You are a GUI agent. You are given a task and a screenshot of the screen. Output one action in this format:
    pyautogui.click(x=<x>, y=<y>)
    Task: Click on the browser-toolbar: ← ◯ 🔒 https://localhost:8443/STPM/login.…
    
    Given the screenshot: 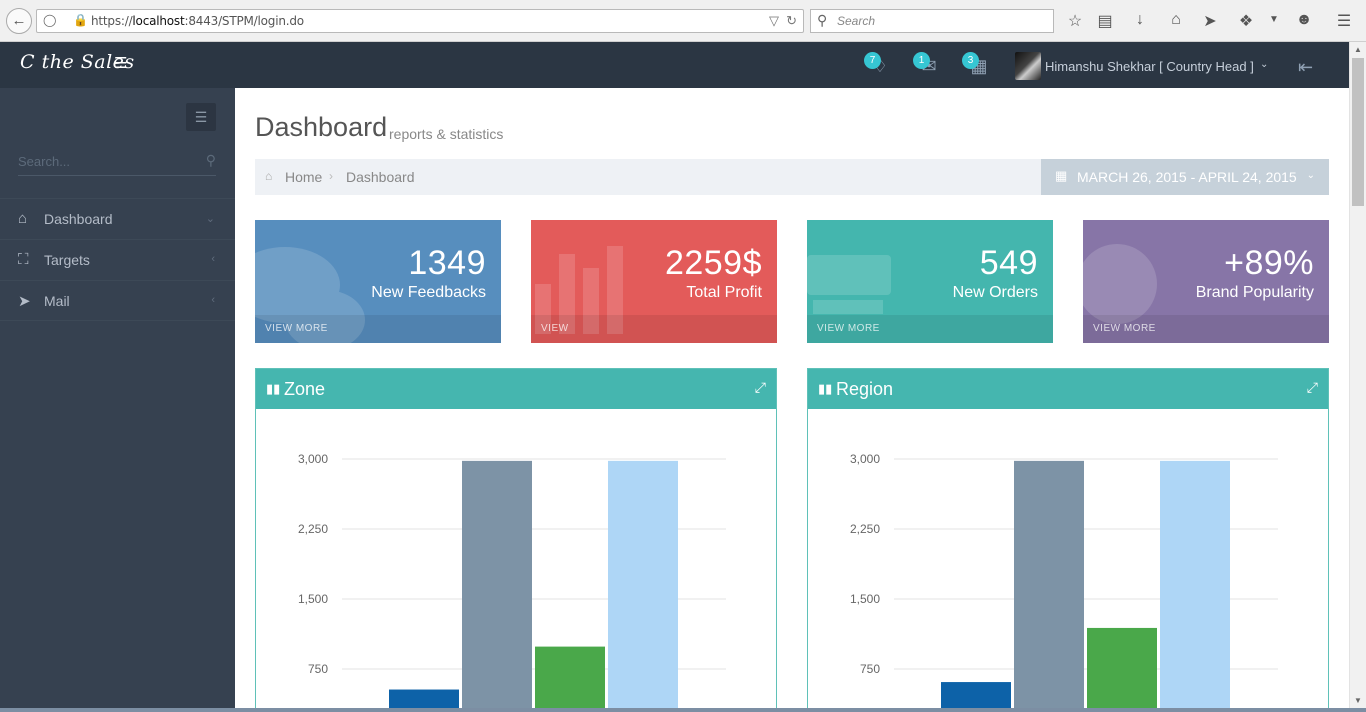 What is the action you would take?
    pyautogui.click(x=683, y=21)
    